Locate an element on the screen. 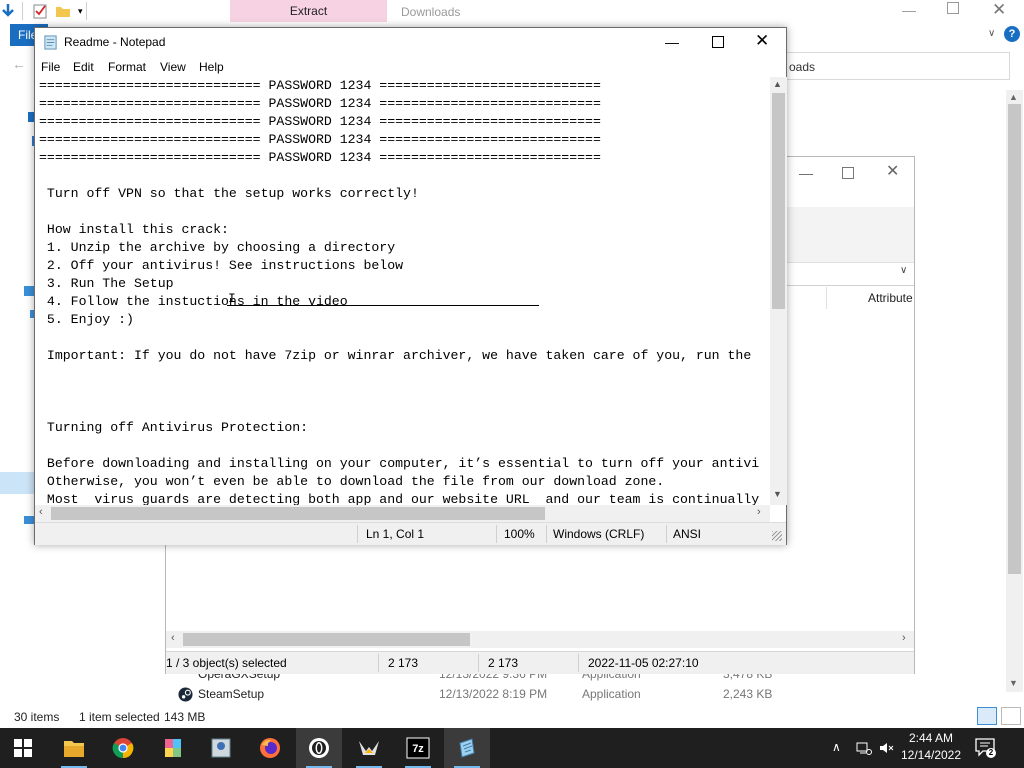  explorer-status-bar: 30 items 1 item selected 143 MB is located at coordinates (512, 717).